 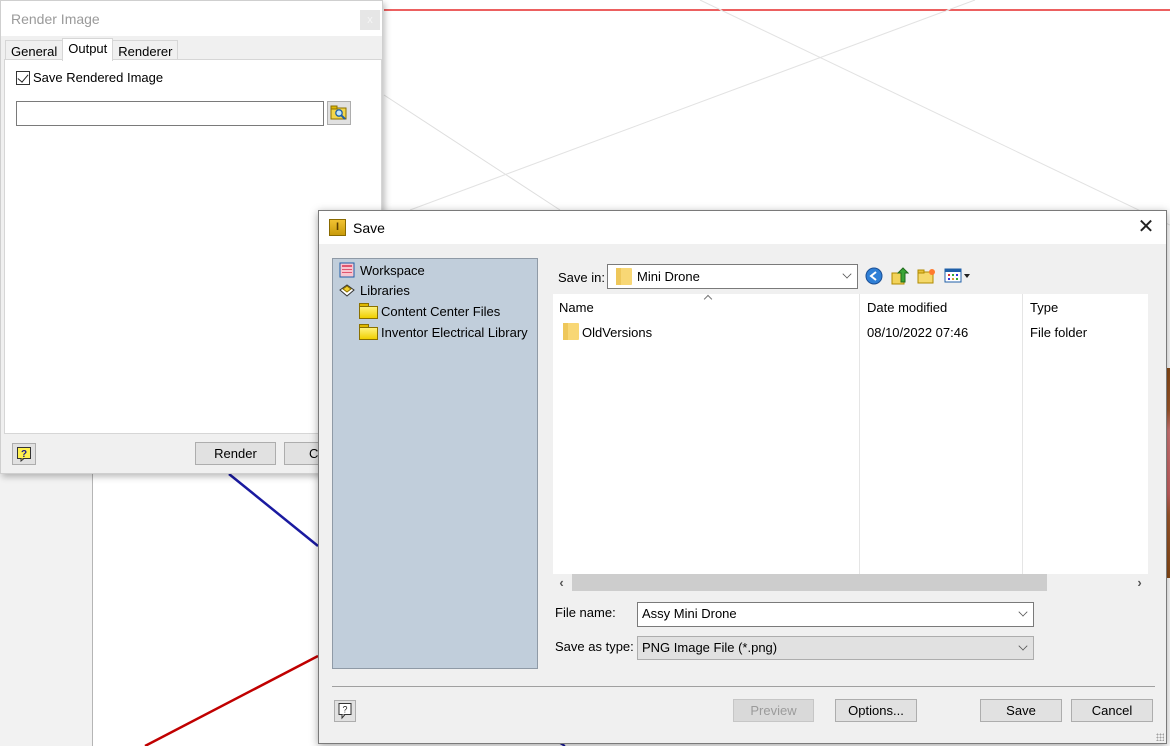 I want to click on save-in-dropdown: Mini Drone, so click(x=732, y=276).